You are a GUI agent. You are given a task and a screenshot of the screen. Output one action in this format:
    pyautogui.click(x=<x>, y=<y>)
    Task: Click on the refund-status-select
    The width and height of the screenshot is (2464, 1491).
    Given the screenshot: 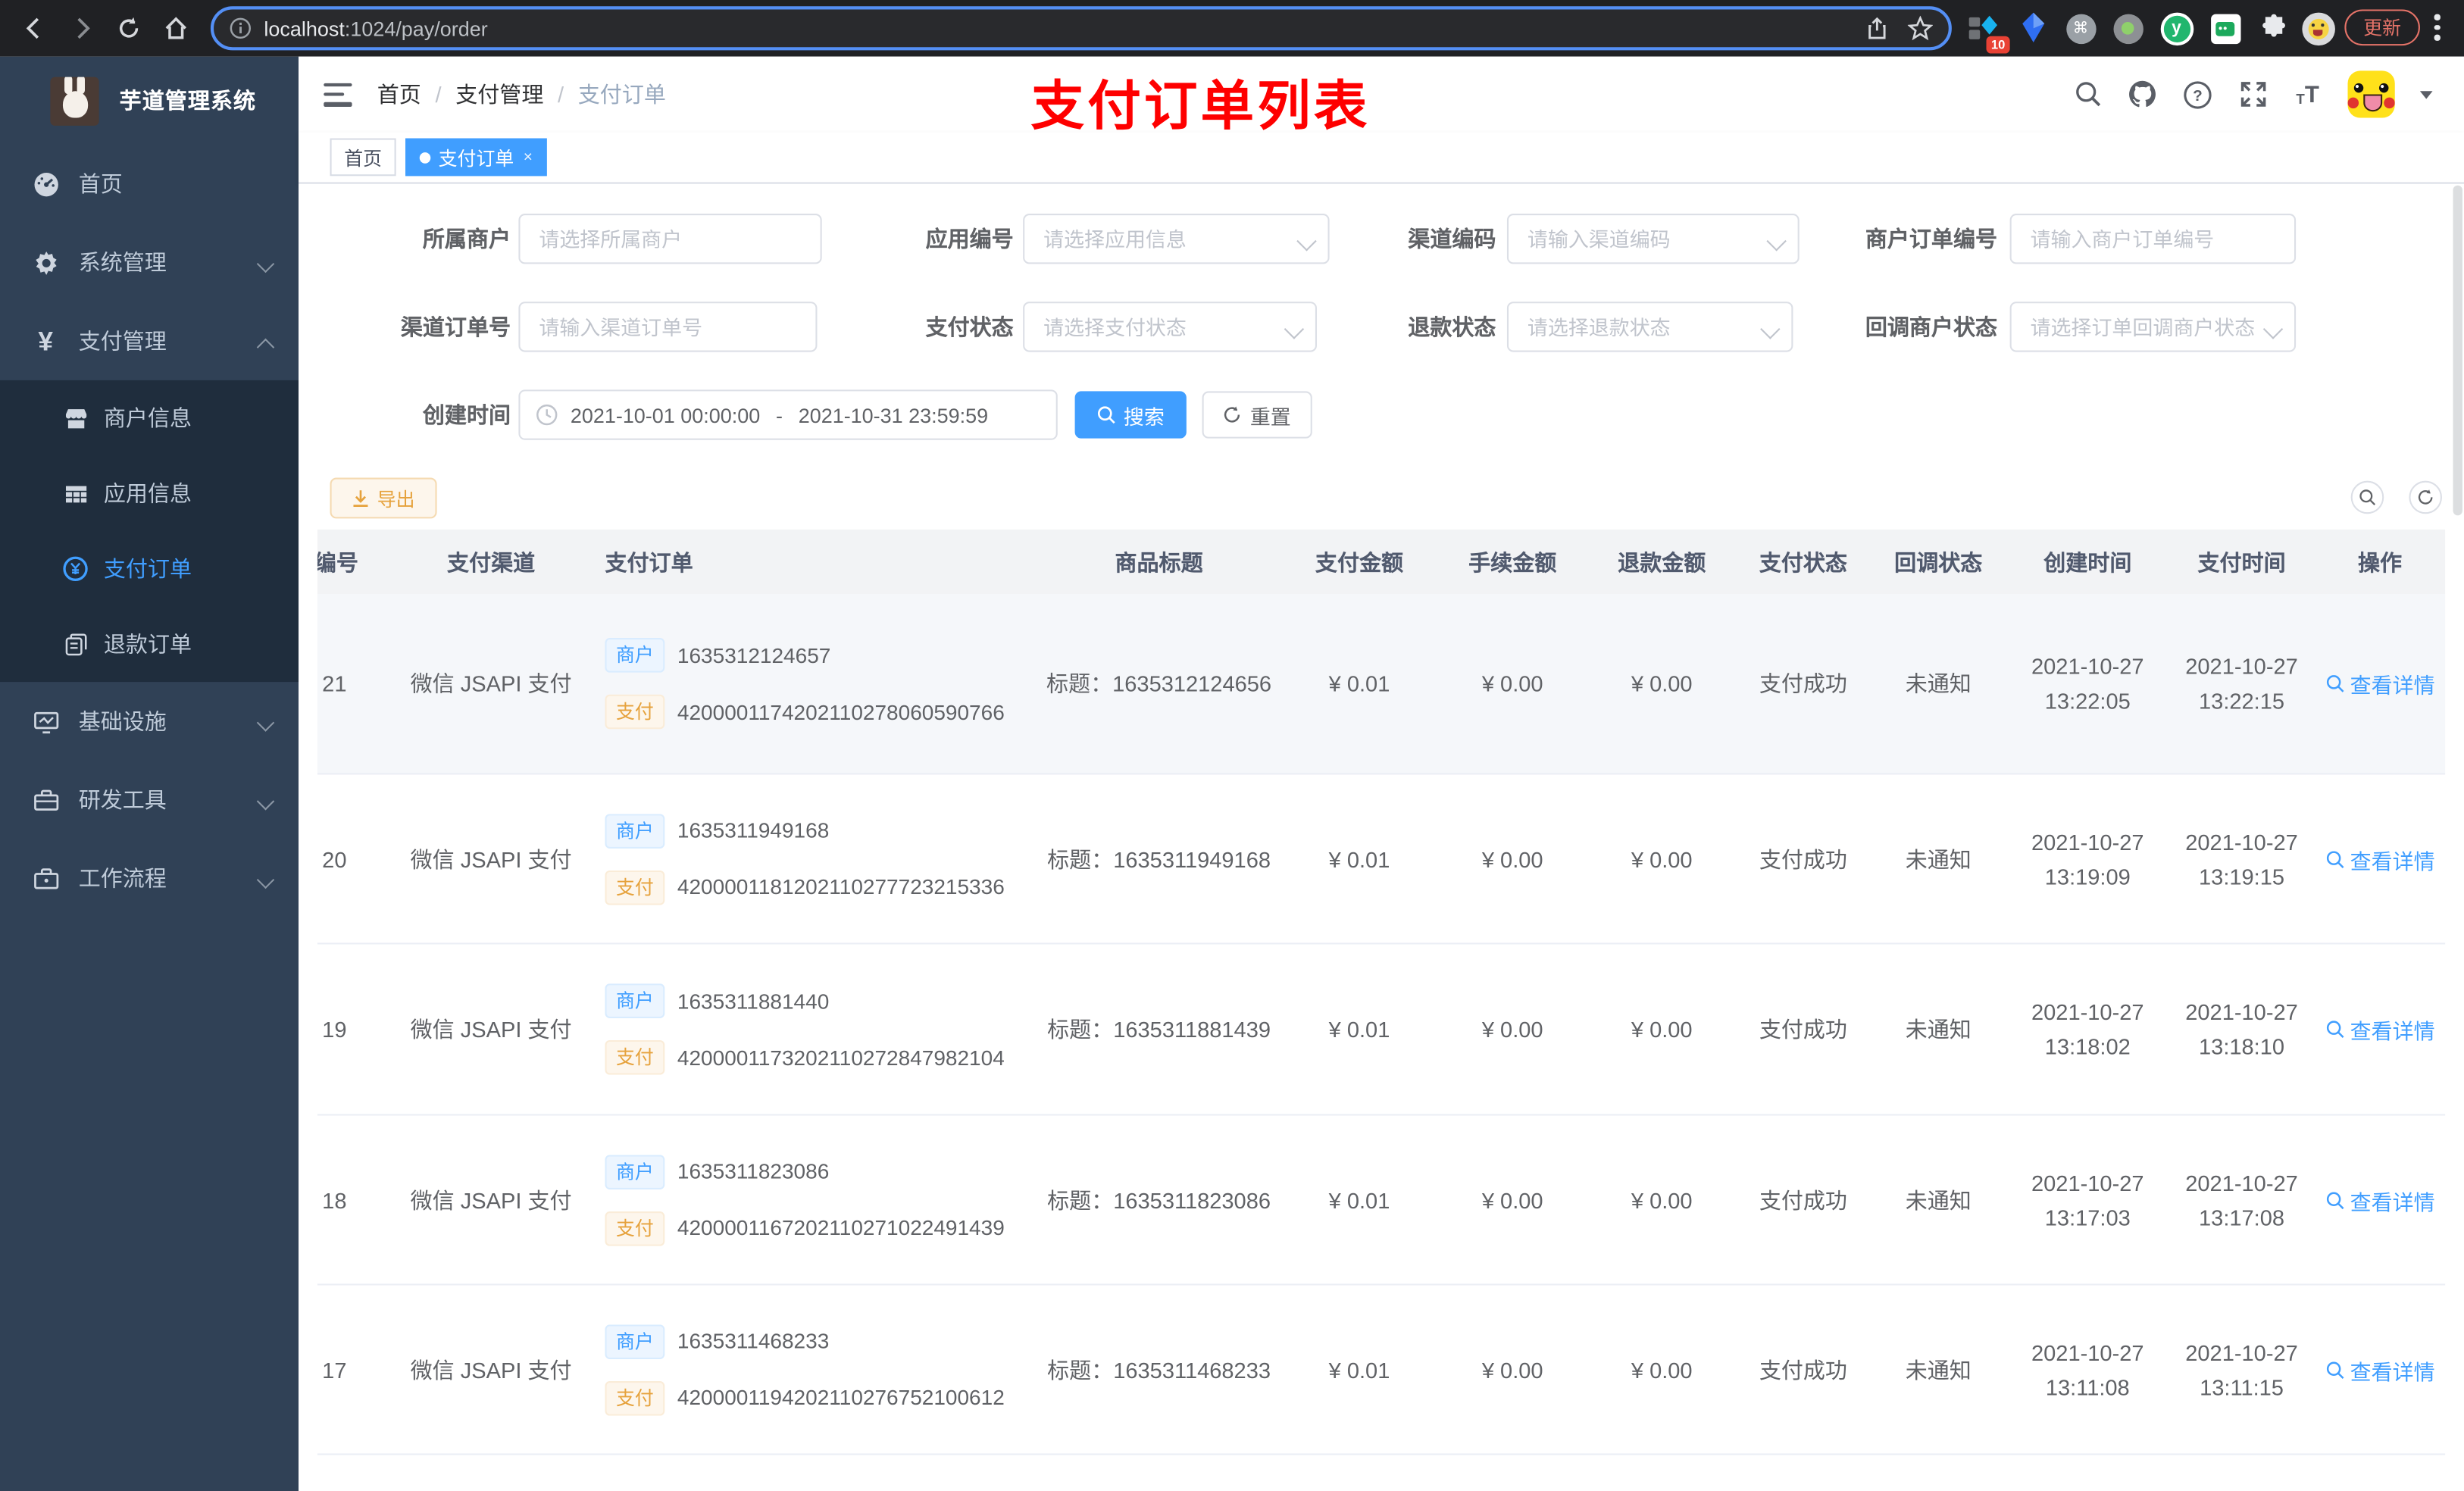 What is the action you would take?
    pyautogui.click(x=1649, y=327)
    